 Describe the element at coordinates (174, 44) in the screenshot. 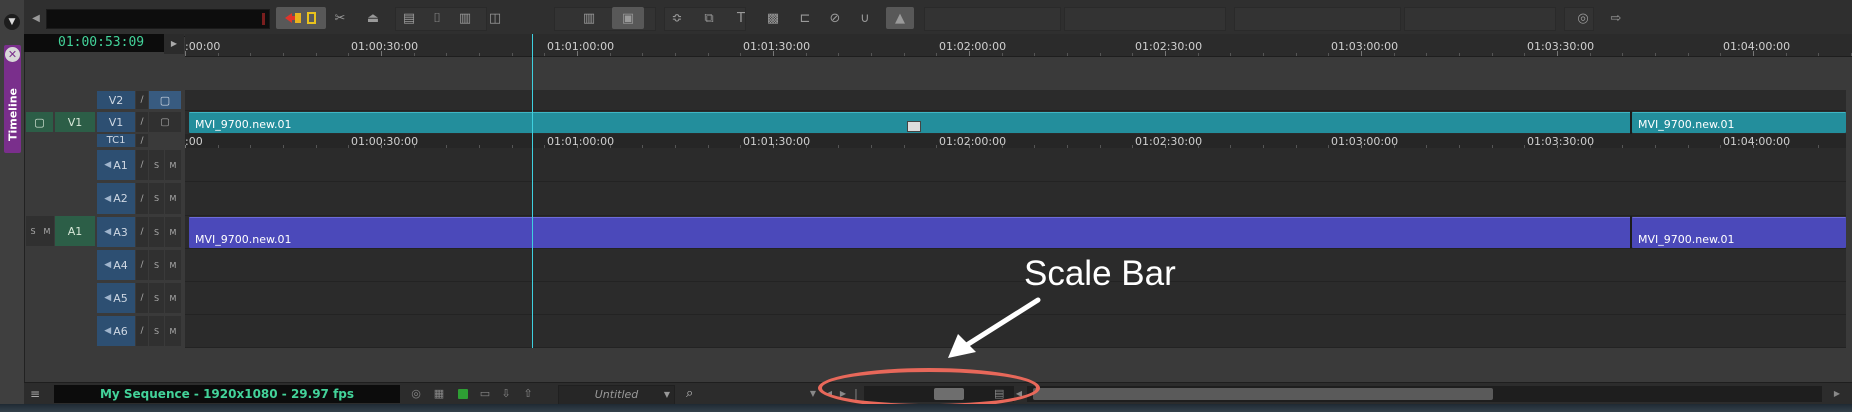

I see `timecode-menu-arrow-icon: ▶` at that location.